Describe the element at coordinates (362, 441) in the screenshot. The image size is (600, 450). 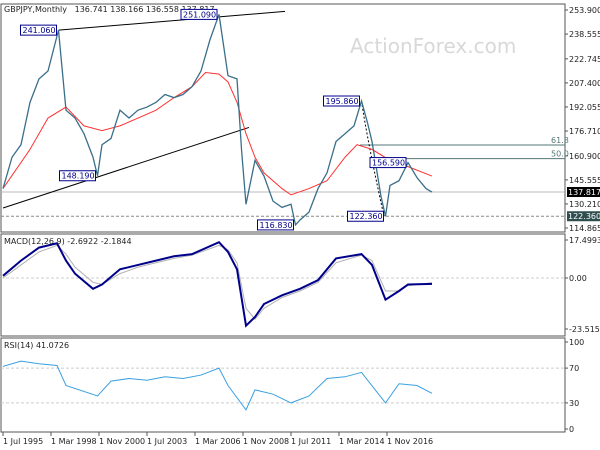
I see `x-tick-label: 1 Mar 2014` at that location.